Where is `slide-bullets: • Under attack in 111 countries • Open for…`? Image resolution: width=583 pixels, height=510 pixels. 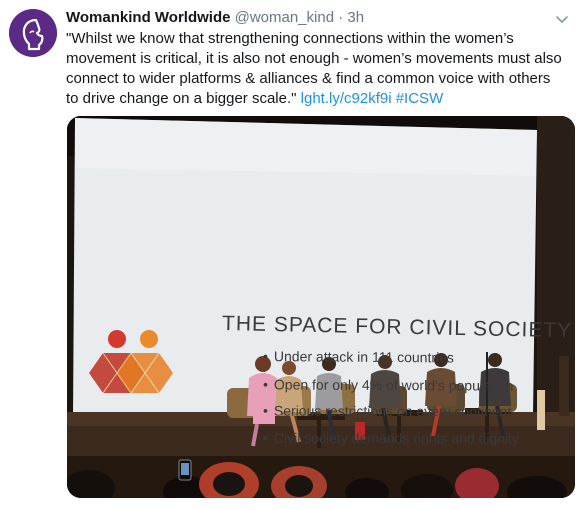 slide-bullets: • Under attack in 111 countries • Open for… is located at coordinates (391, 401).